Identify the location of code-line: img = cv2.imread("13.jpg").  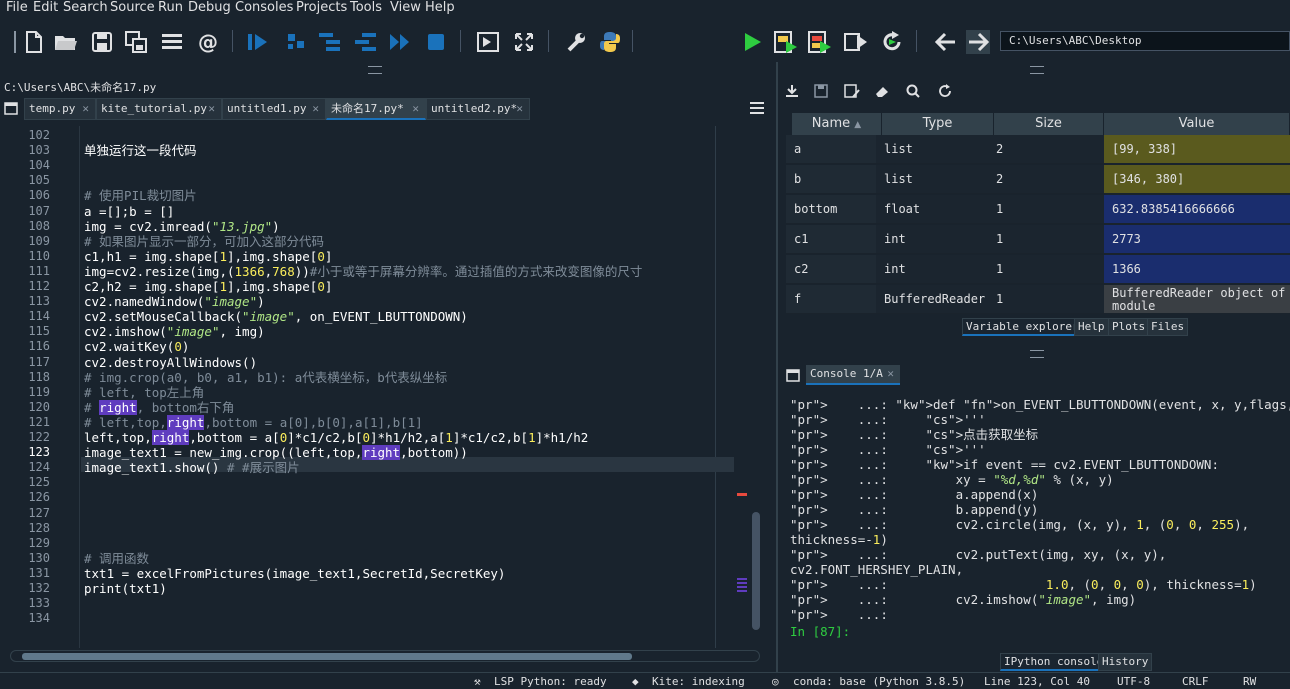
(182, 226).